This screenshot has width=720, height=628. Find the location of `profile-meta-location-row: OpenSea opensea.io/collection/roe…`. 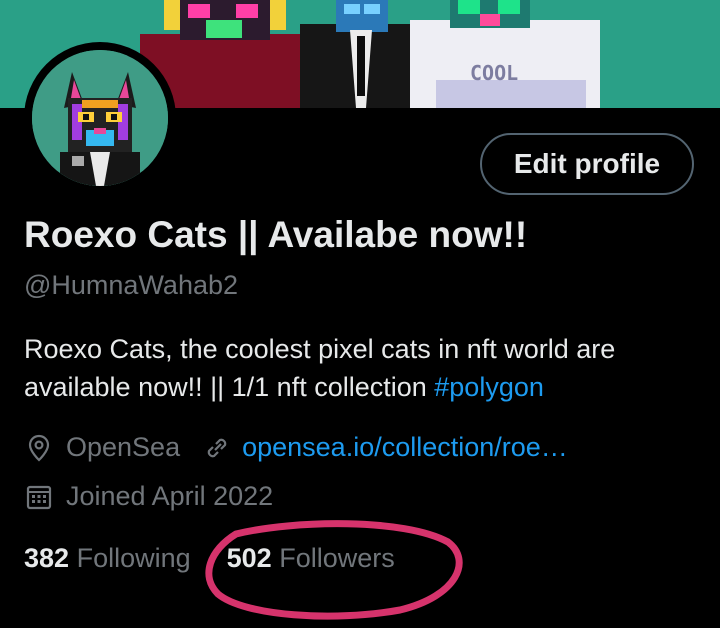

profile-meta-location-row: OpenSea opensea.io/collection/roe… is located at coordinates (296, 447).